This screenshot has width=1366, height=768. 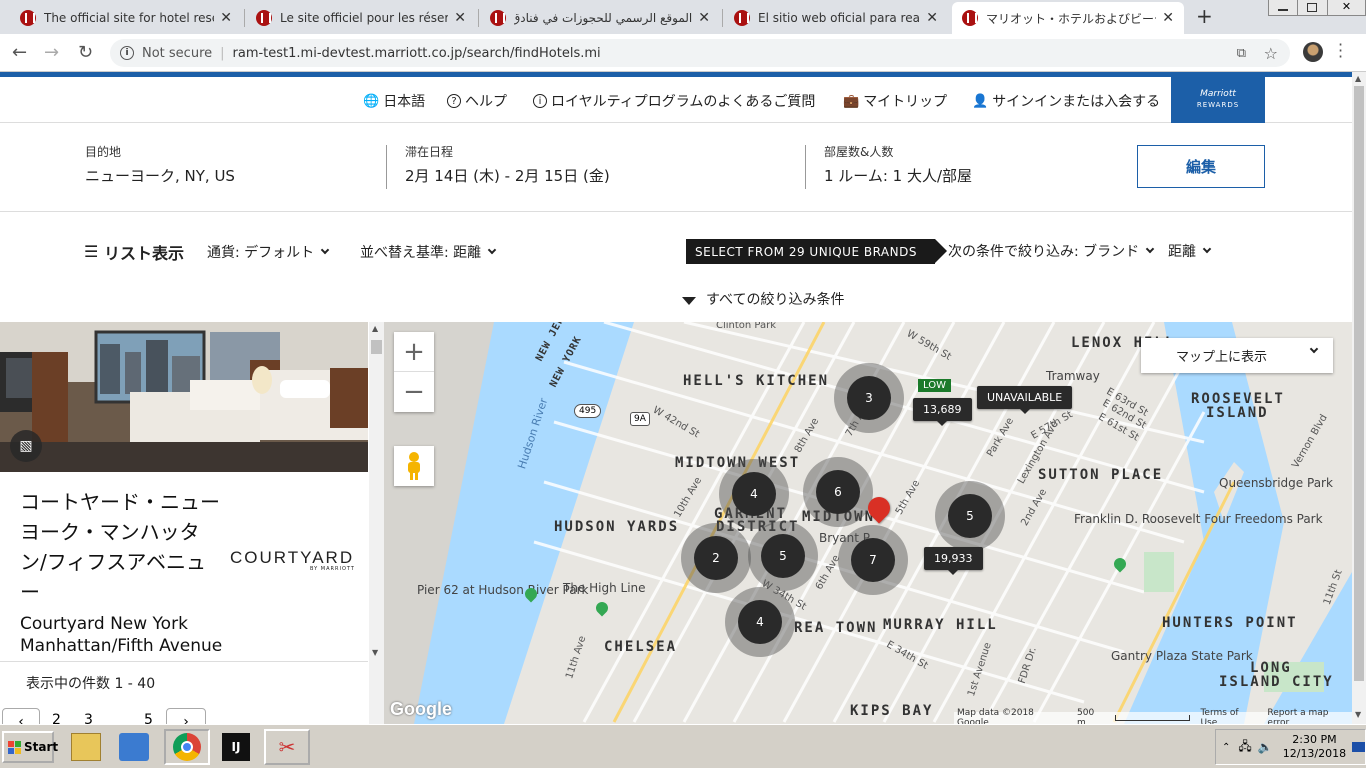 What do you see at coordinates (394, 101) in the screenshot?
I see `language-link: 🌐 日本語` at bounding box center [394, 101].